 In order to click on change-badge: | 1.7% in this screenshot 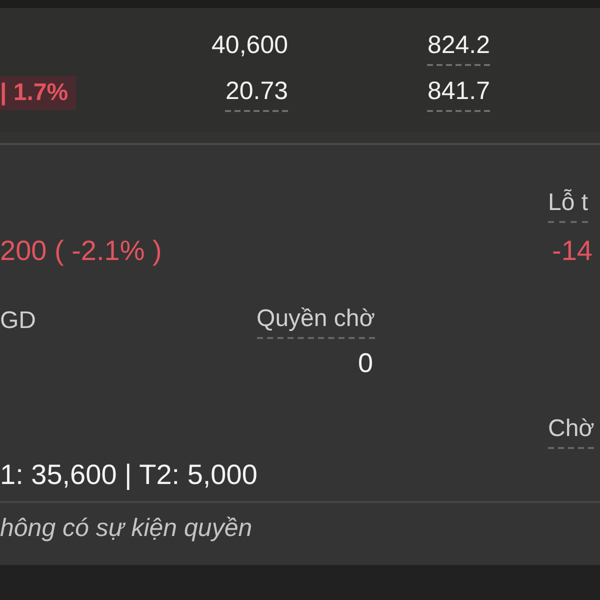, I will do `click(38, 93)`.